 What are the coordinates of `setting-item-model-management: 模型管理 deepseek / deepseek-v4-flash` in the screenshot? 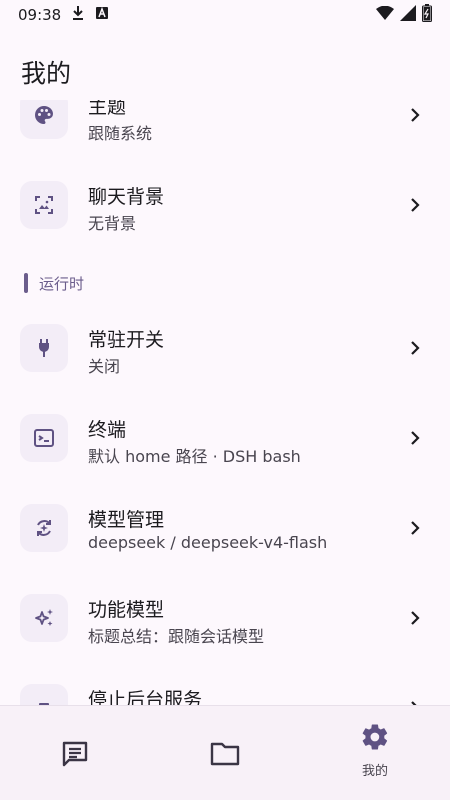 It's located at (225, 528).